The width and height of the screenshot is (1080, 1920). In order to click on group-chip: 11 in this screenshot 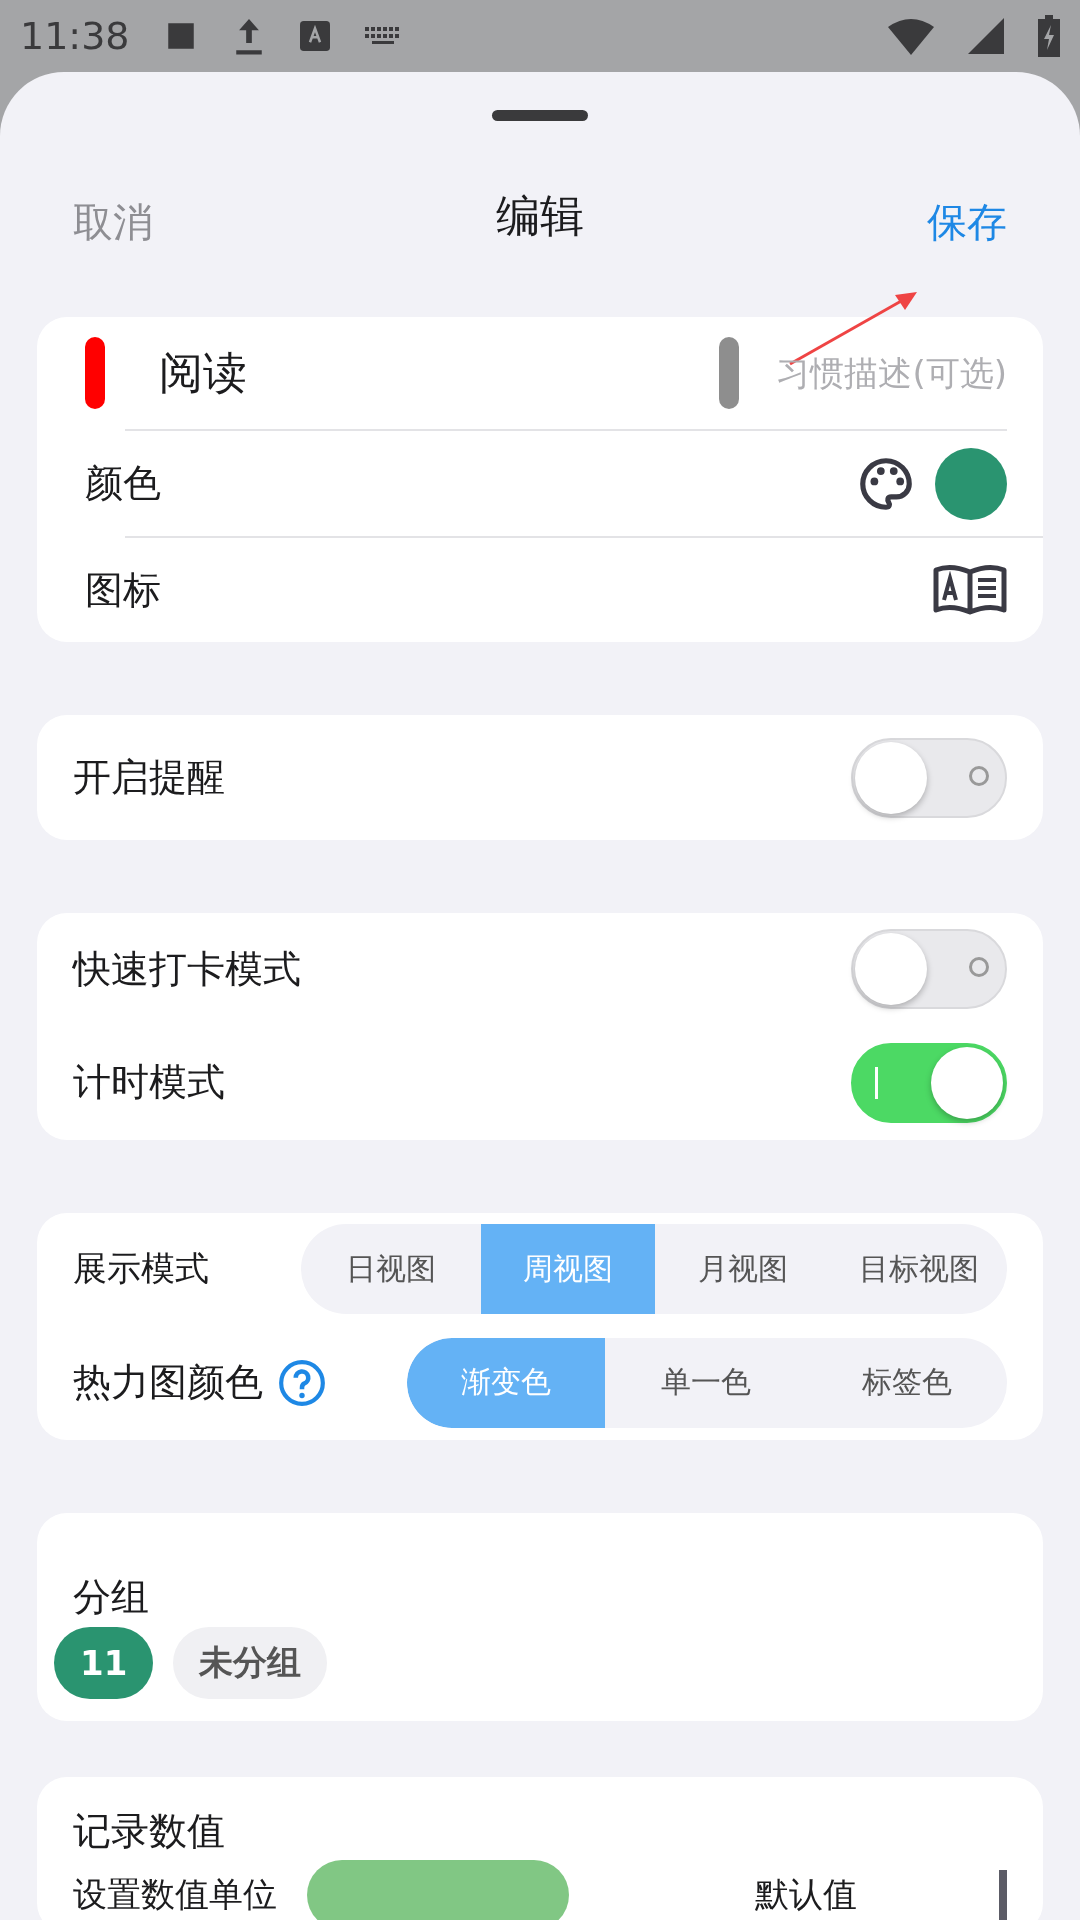, I will do `click(104, 1663)`.